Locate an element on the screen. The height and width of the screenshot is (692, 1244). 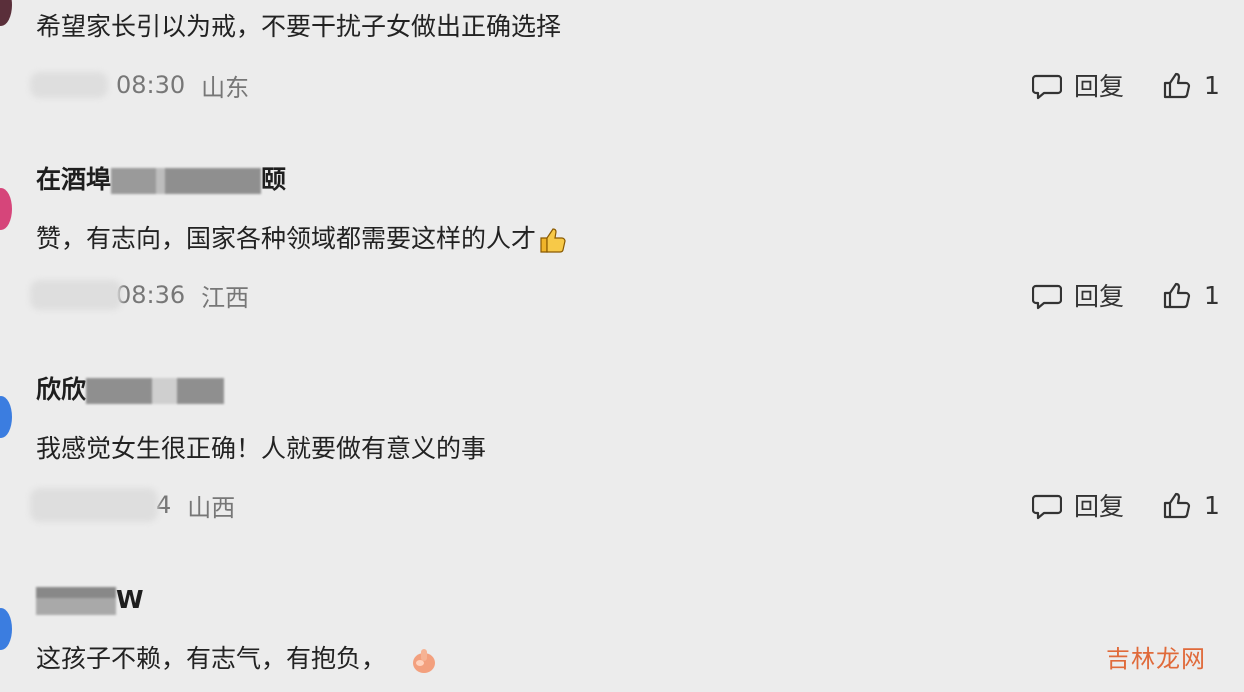
comment-username: W is located at coordinates (90, 600).